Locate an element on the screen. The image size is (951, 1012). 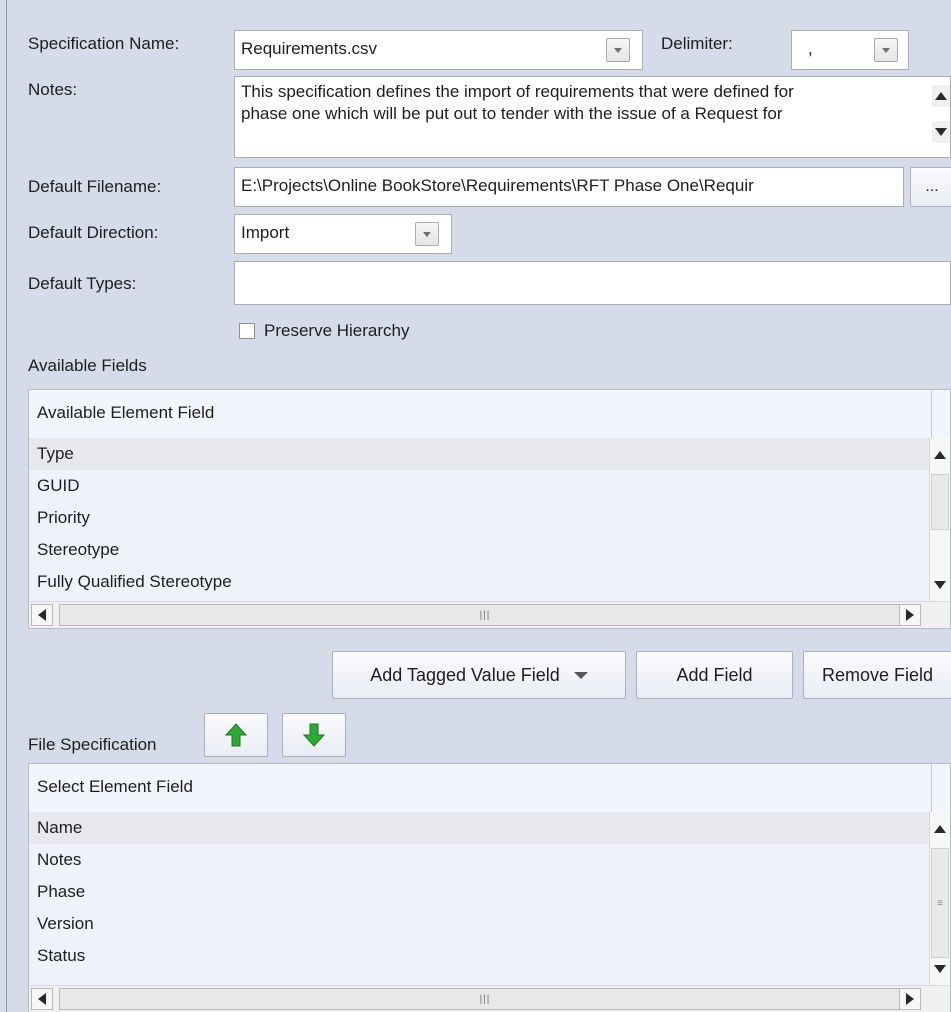
list-item: GUID is located at coordinates (479, 486).